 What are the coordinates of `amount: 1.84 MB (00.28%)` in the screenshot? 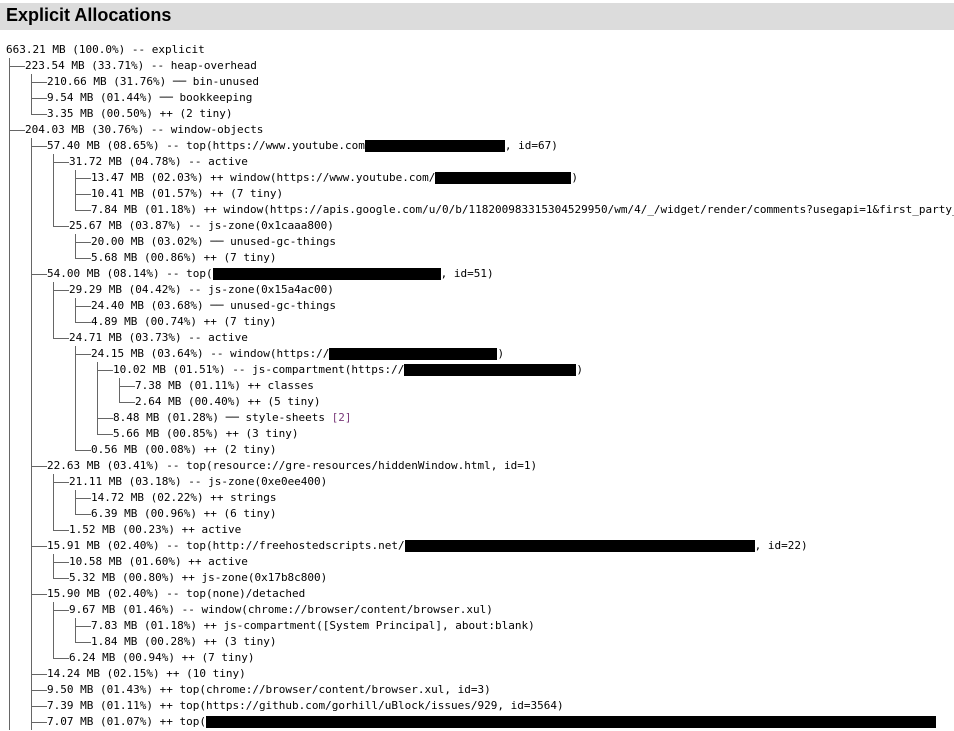 It's located at (144, 641).